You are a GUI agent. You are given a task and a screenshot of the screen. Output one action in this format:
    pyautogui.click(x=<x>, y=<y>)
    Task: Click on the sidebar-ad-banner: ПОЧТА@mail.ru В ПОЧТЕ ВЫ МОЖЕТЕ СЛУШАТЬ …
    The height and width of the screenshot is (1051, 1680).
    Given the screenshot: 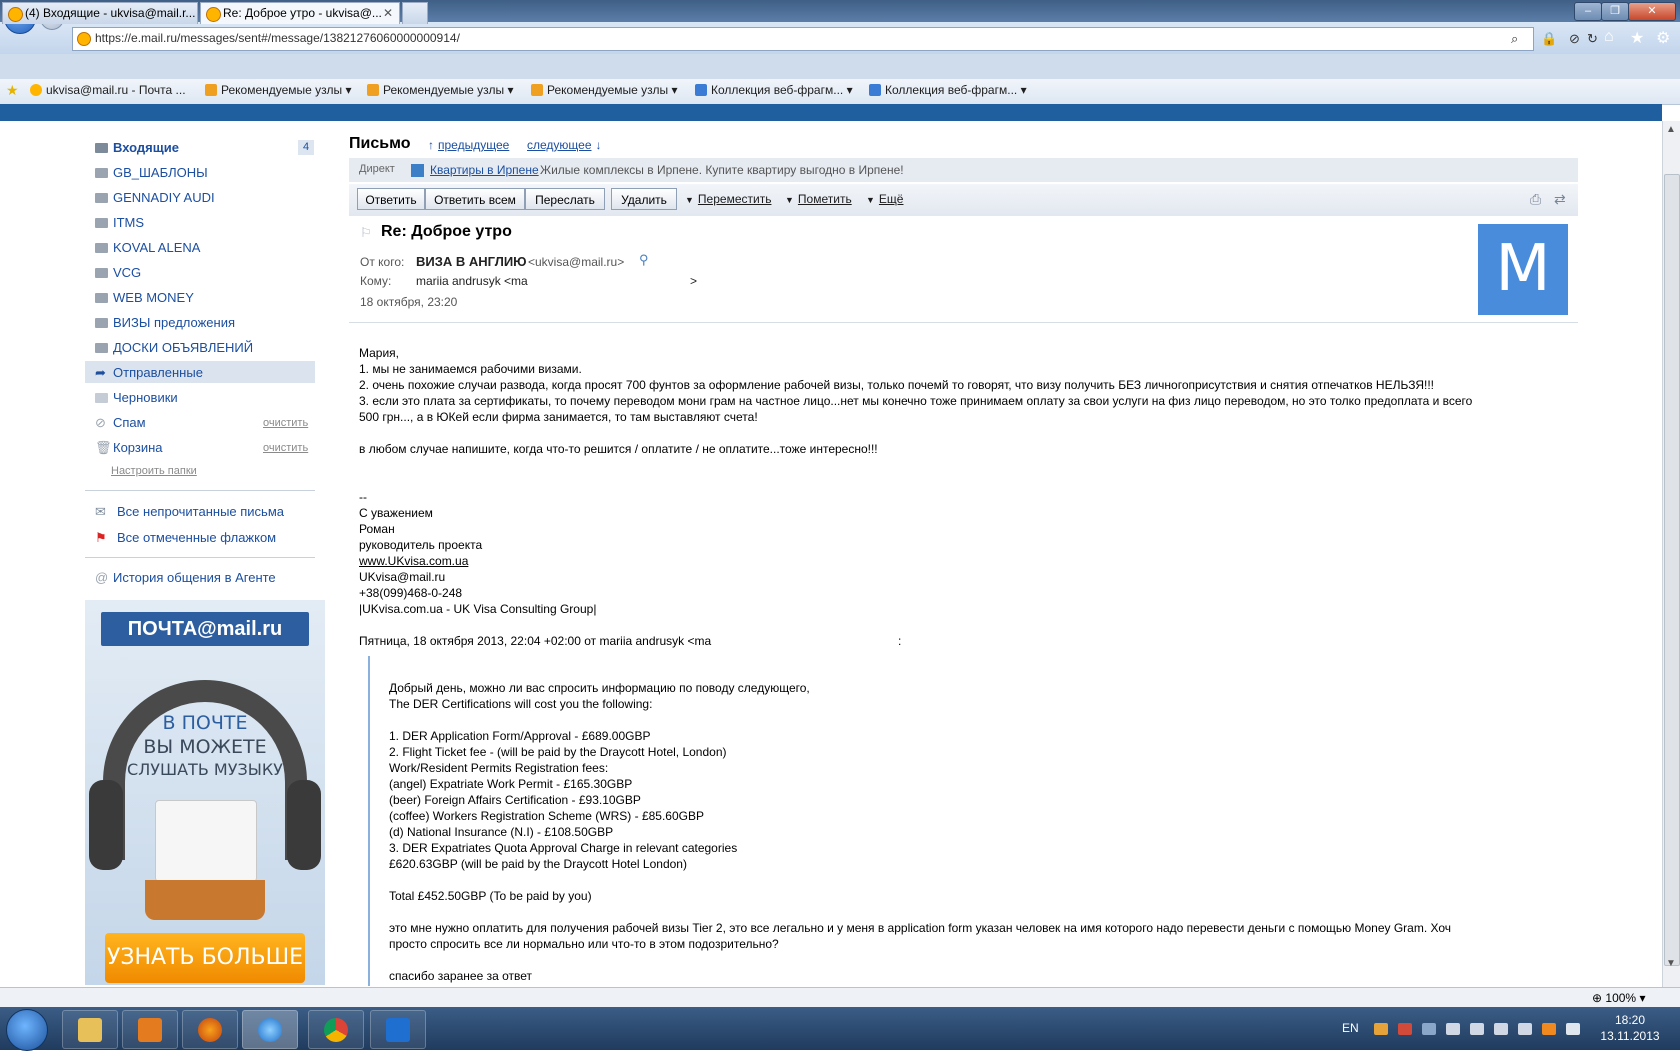 What is the action you would take?
    pyautogui.click(x=205, y=792)
    